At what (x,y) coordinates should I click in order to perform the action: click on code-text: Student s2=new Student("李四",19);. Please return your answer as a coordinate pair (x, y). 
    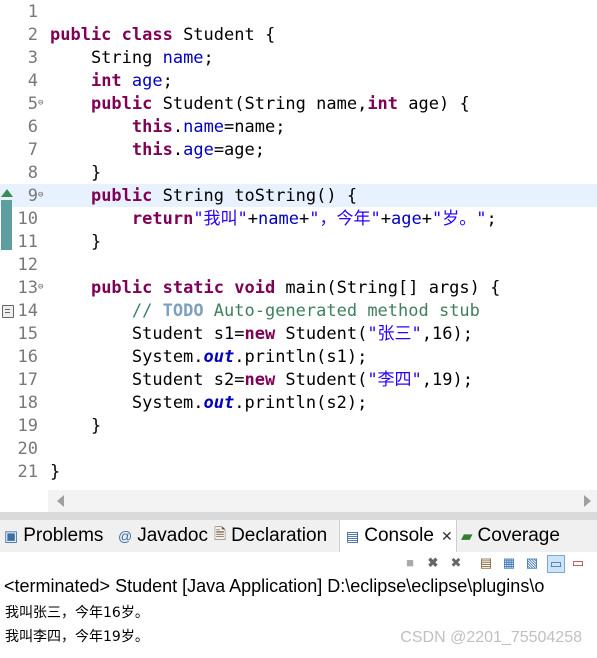
    Looking at the image, I should click on (261, 380).